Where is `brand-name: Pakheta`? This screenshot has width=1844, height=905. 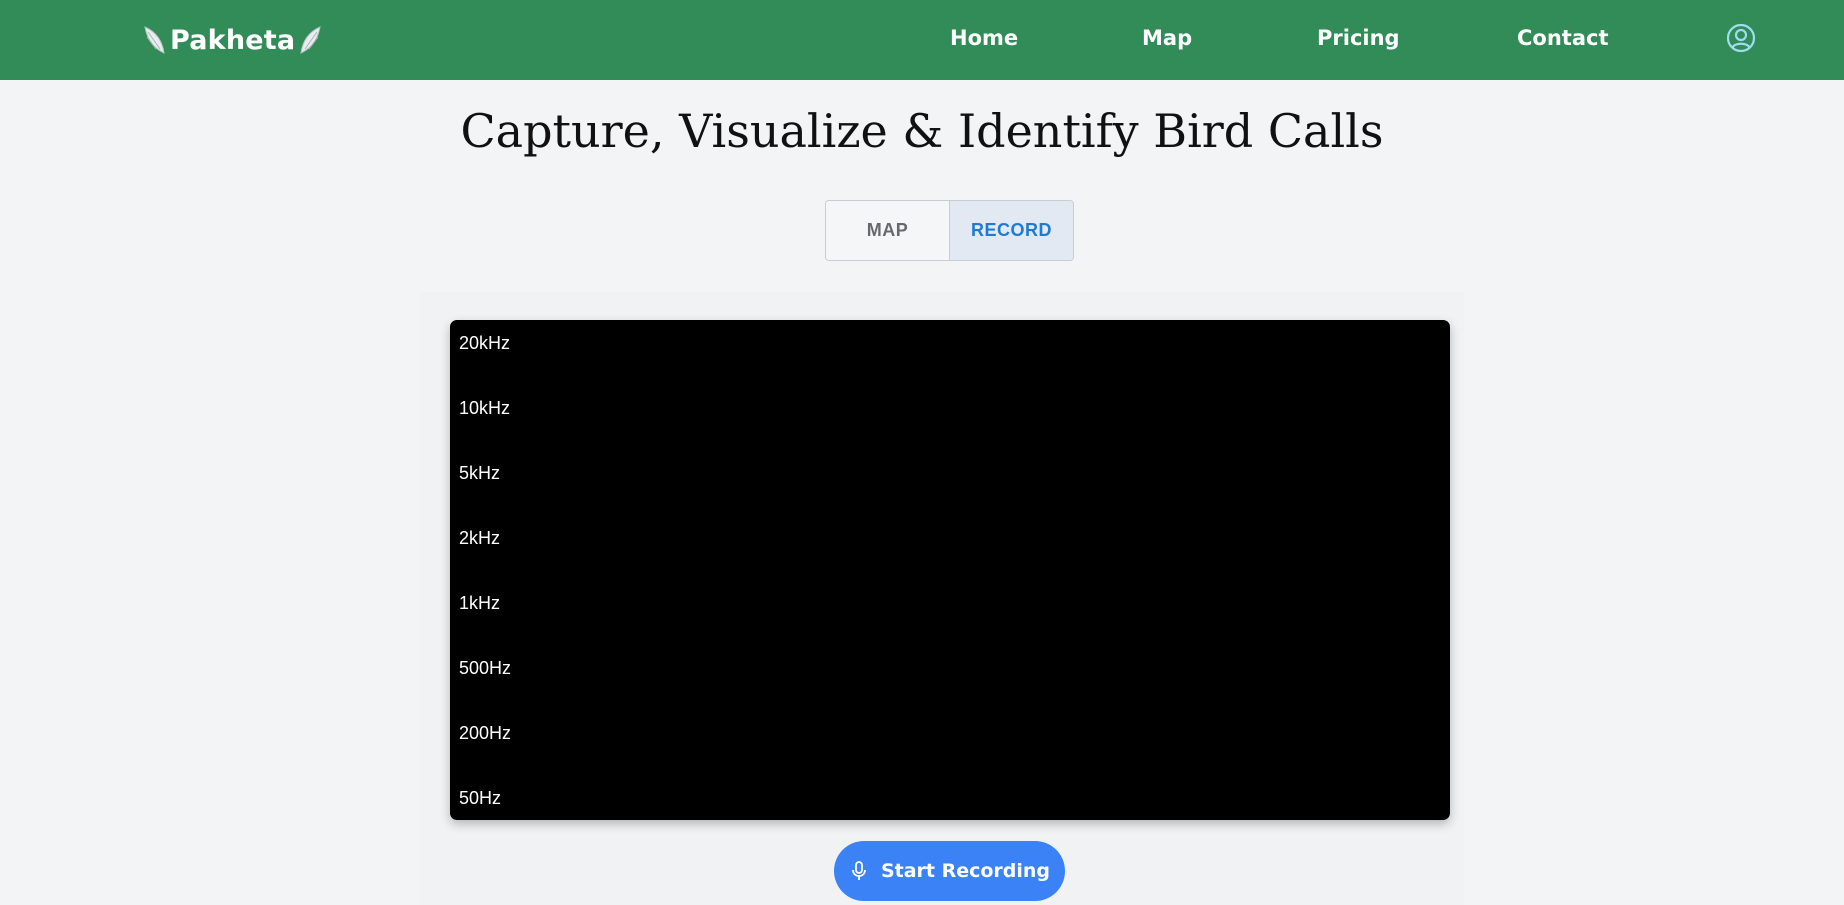 brand-name: Pakheta is located at coordinates (233, 40).